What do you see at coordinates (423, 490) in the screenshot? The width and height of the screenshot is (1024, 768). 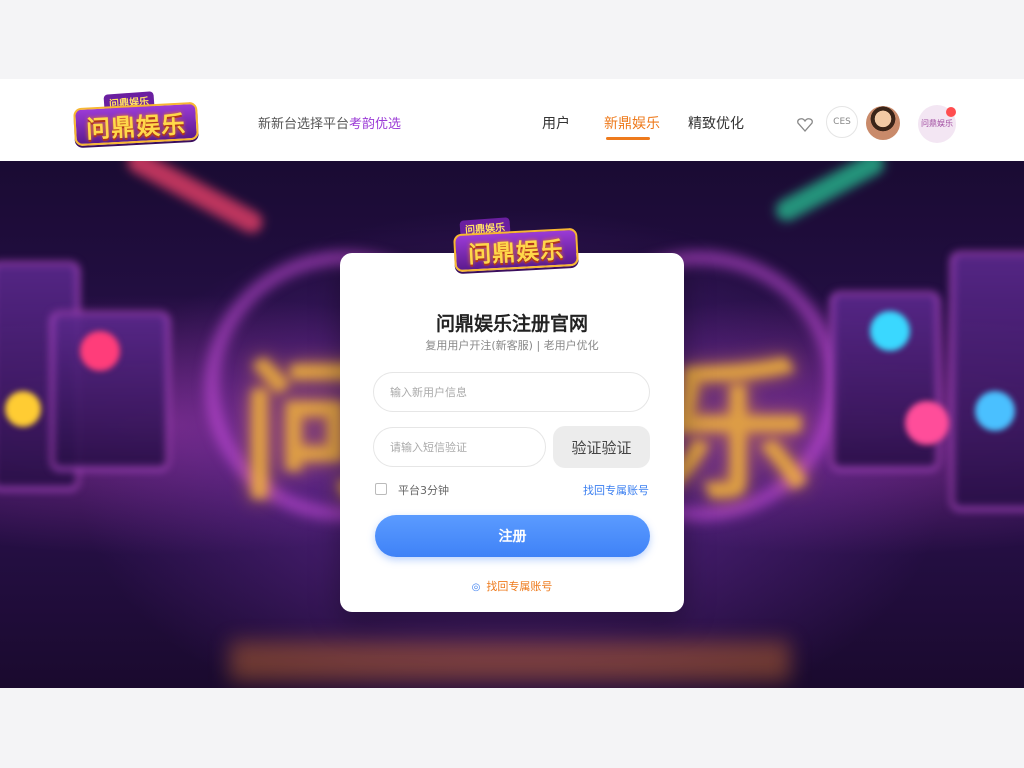 I see `remember-label: 平台3分钟` at bounding box center [423, 490].